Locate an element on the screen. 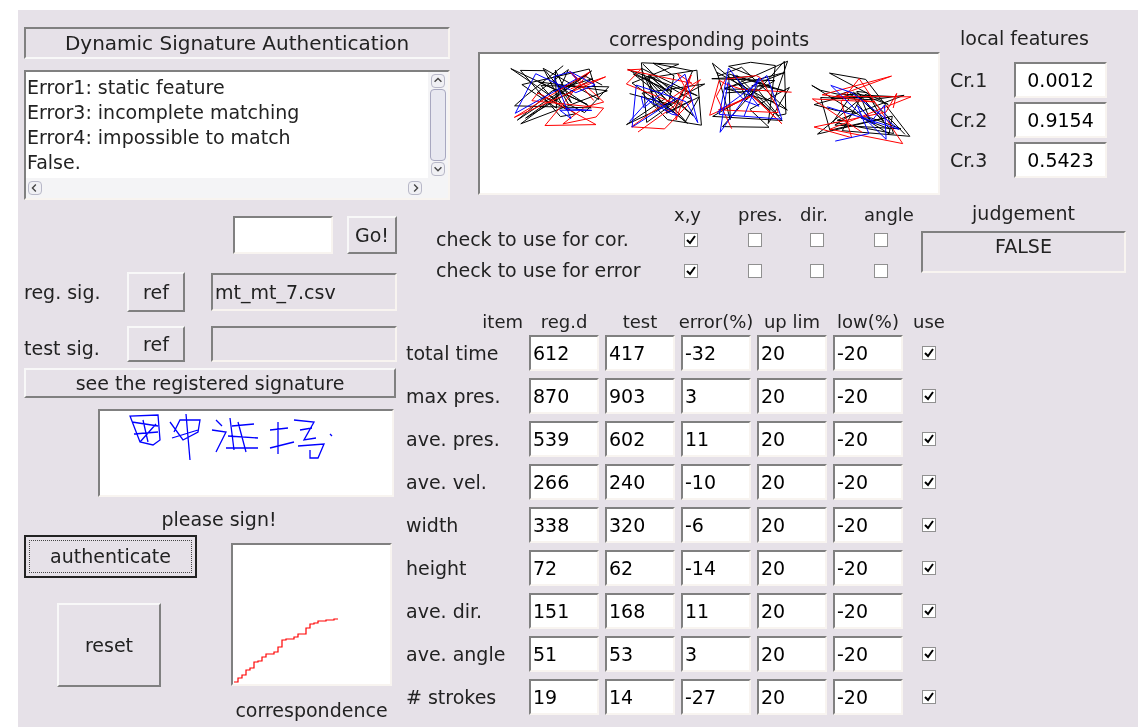 This screenshot has width=1138, height=727. column-header: error(%) is located at coordinates (716, 322).